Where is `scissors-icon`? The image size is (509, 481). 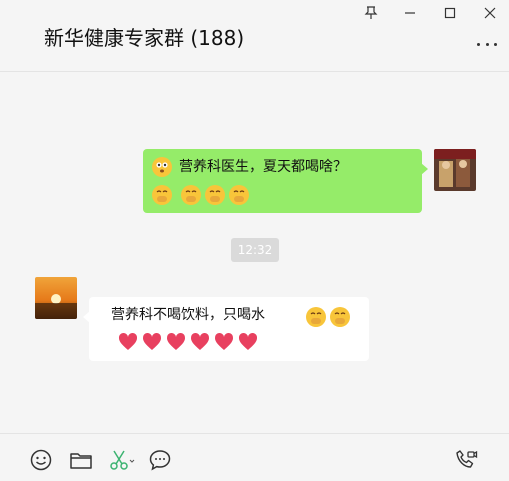
scissors-icon is located at coordinates (122, 460).